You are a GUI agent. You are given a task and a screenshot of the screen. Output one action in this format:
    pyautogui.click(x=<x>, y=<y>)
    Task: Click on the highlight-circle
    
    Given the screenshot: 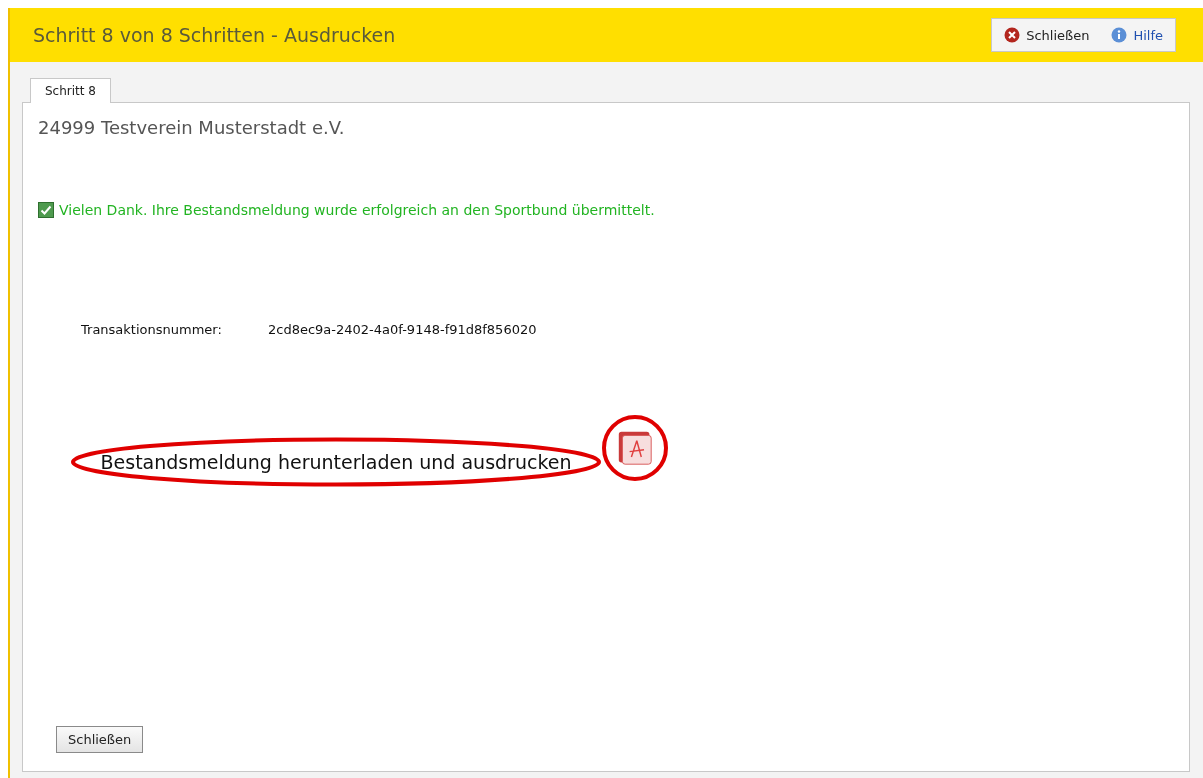 What is the action you would take?
    pyautogui.click(x=635, y=448)
    